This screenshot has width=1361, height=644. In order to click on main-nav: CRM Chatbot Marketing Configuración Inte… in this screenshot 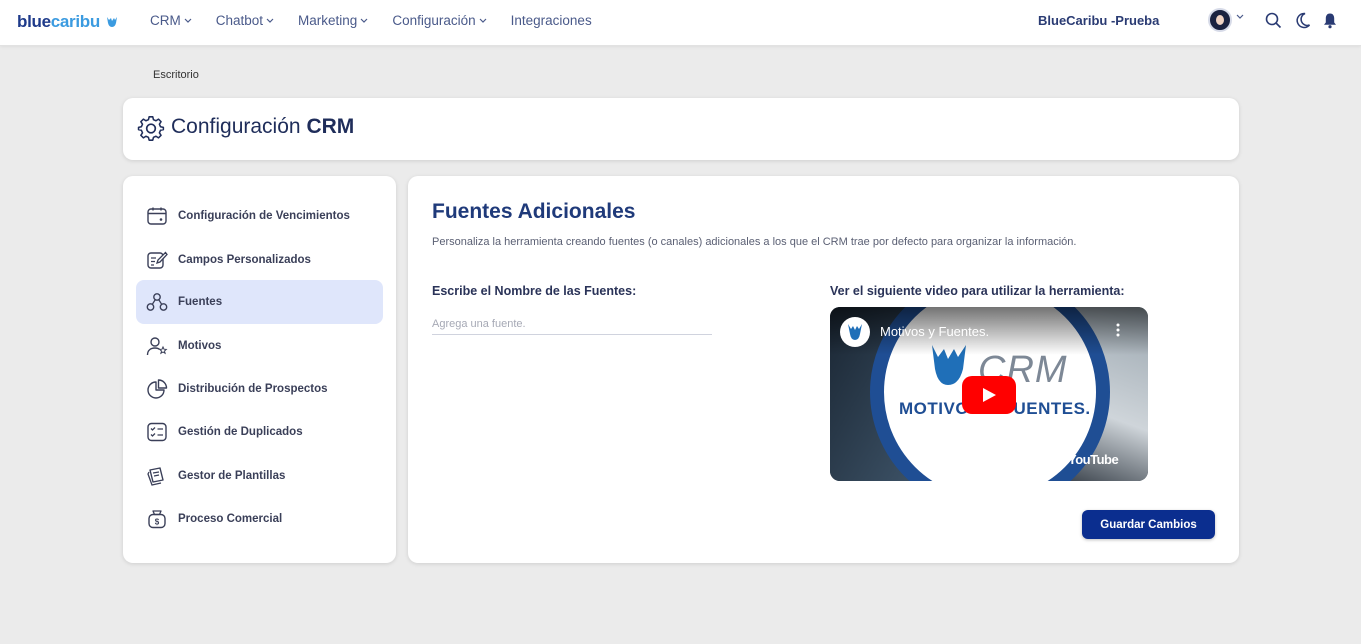, I will do `click(383, 20)`.